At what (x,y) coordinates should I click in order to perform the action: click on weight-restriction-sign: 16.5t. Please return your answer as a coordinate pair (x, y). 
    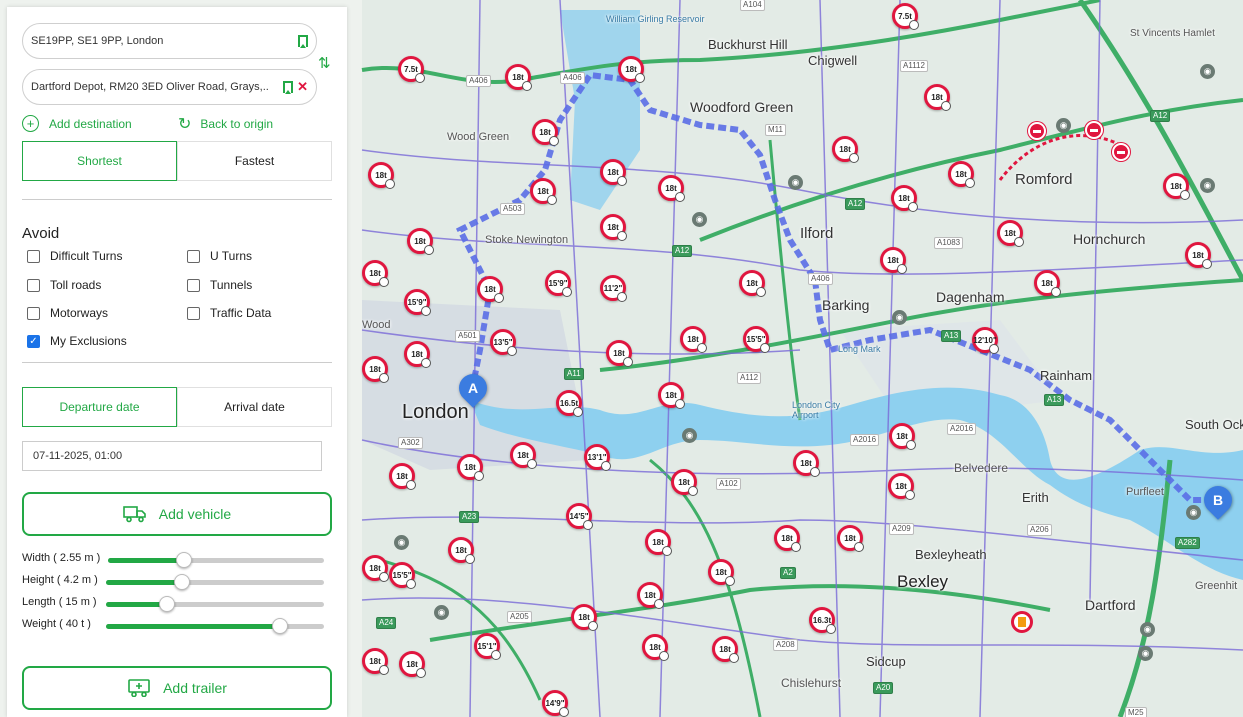
    Looking at the image, I should click on (569, 403).